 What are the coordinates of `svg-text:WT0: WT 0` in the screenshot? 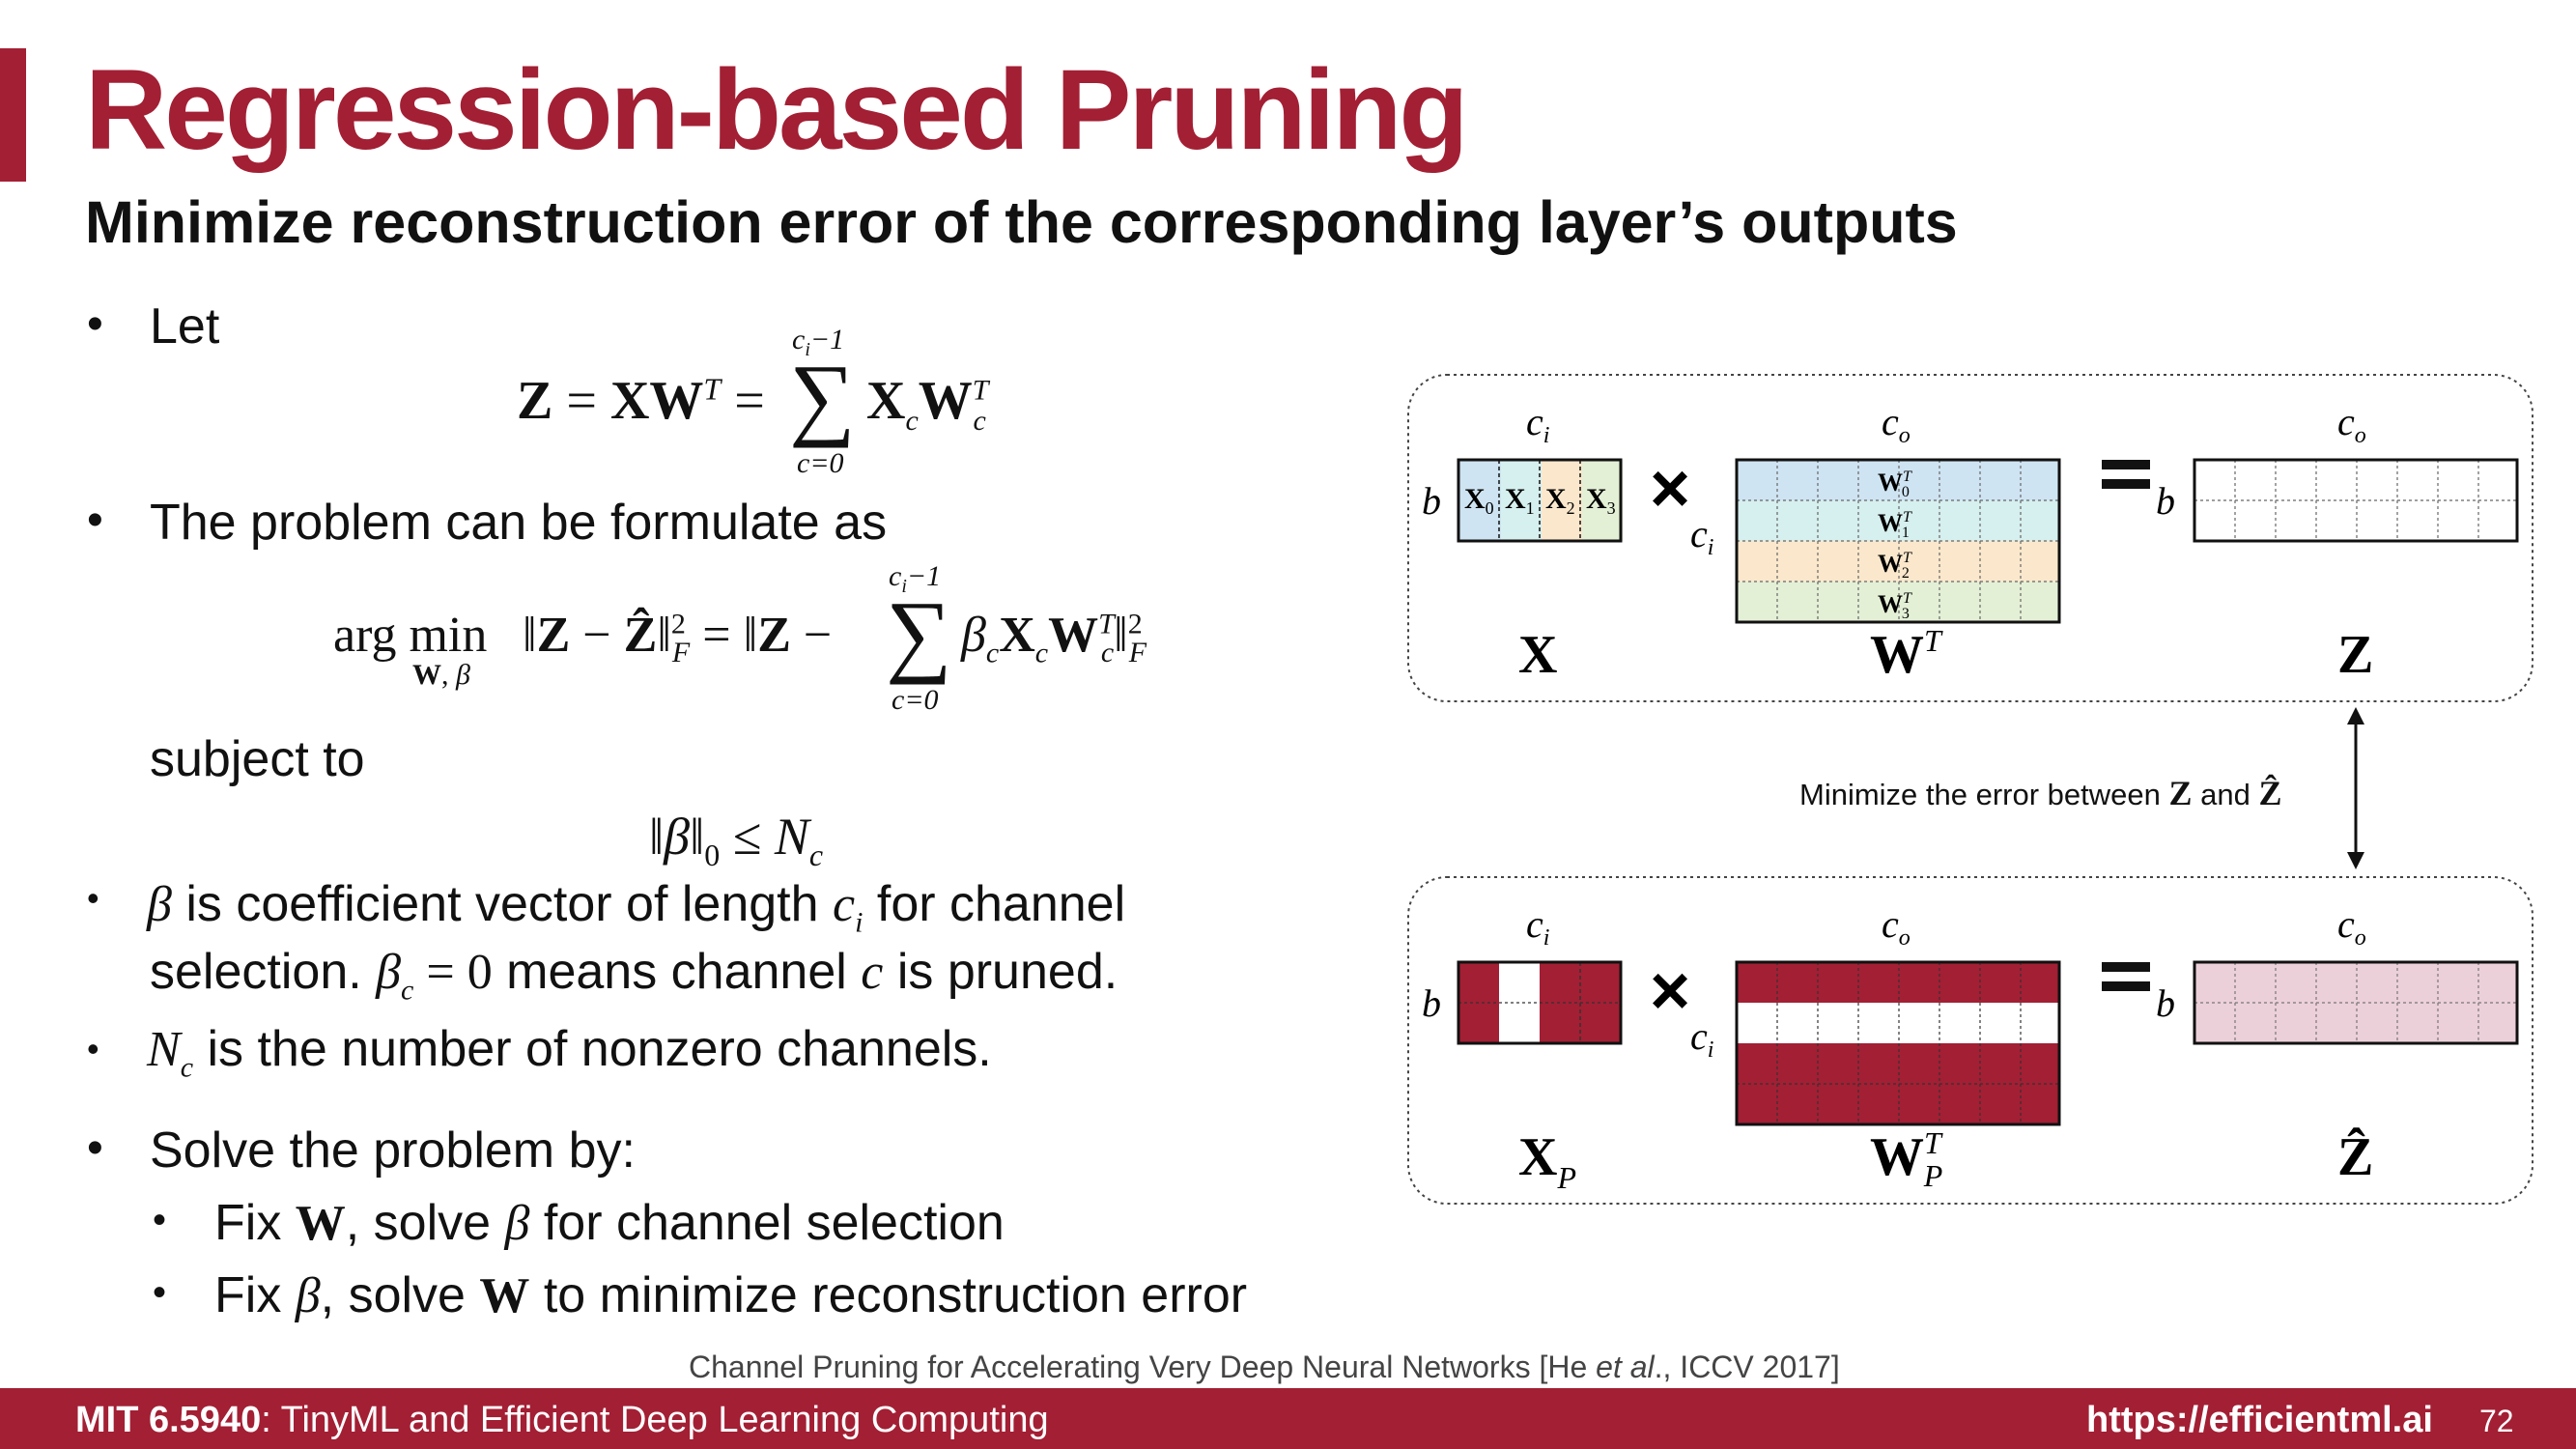 It's located at (1895, 484).